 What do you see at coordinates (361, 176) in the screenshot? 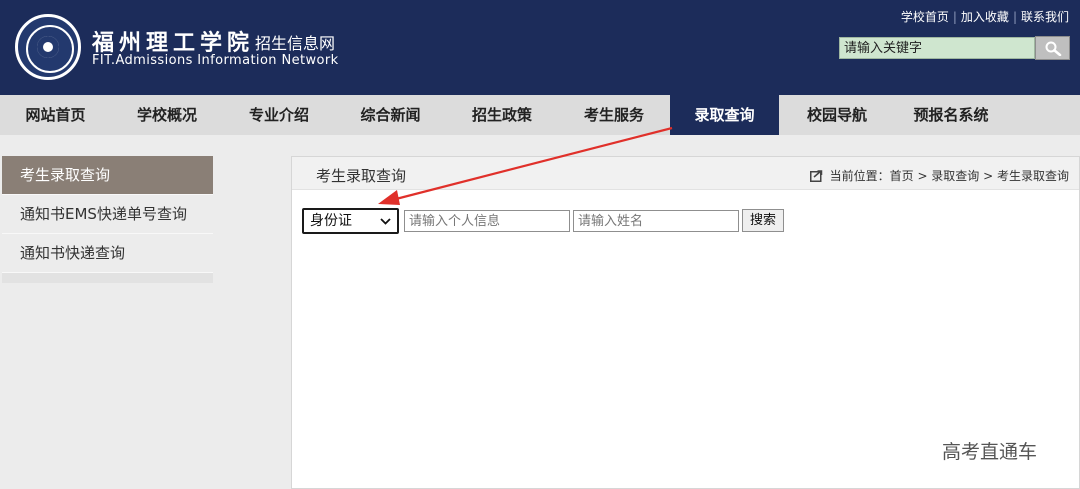
I see `page-title: 考生录取查询` at bounding box center [361, 176].